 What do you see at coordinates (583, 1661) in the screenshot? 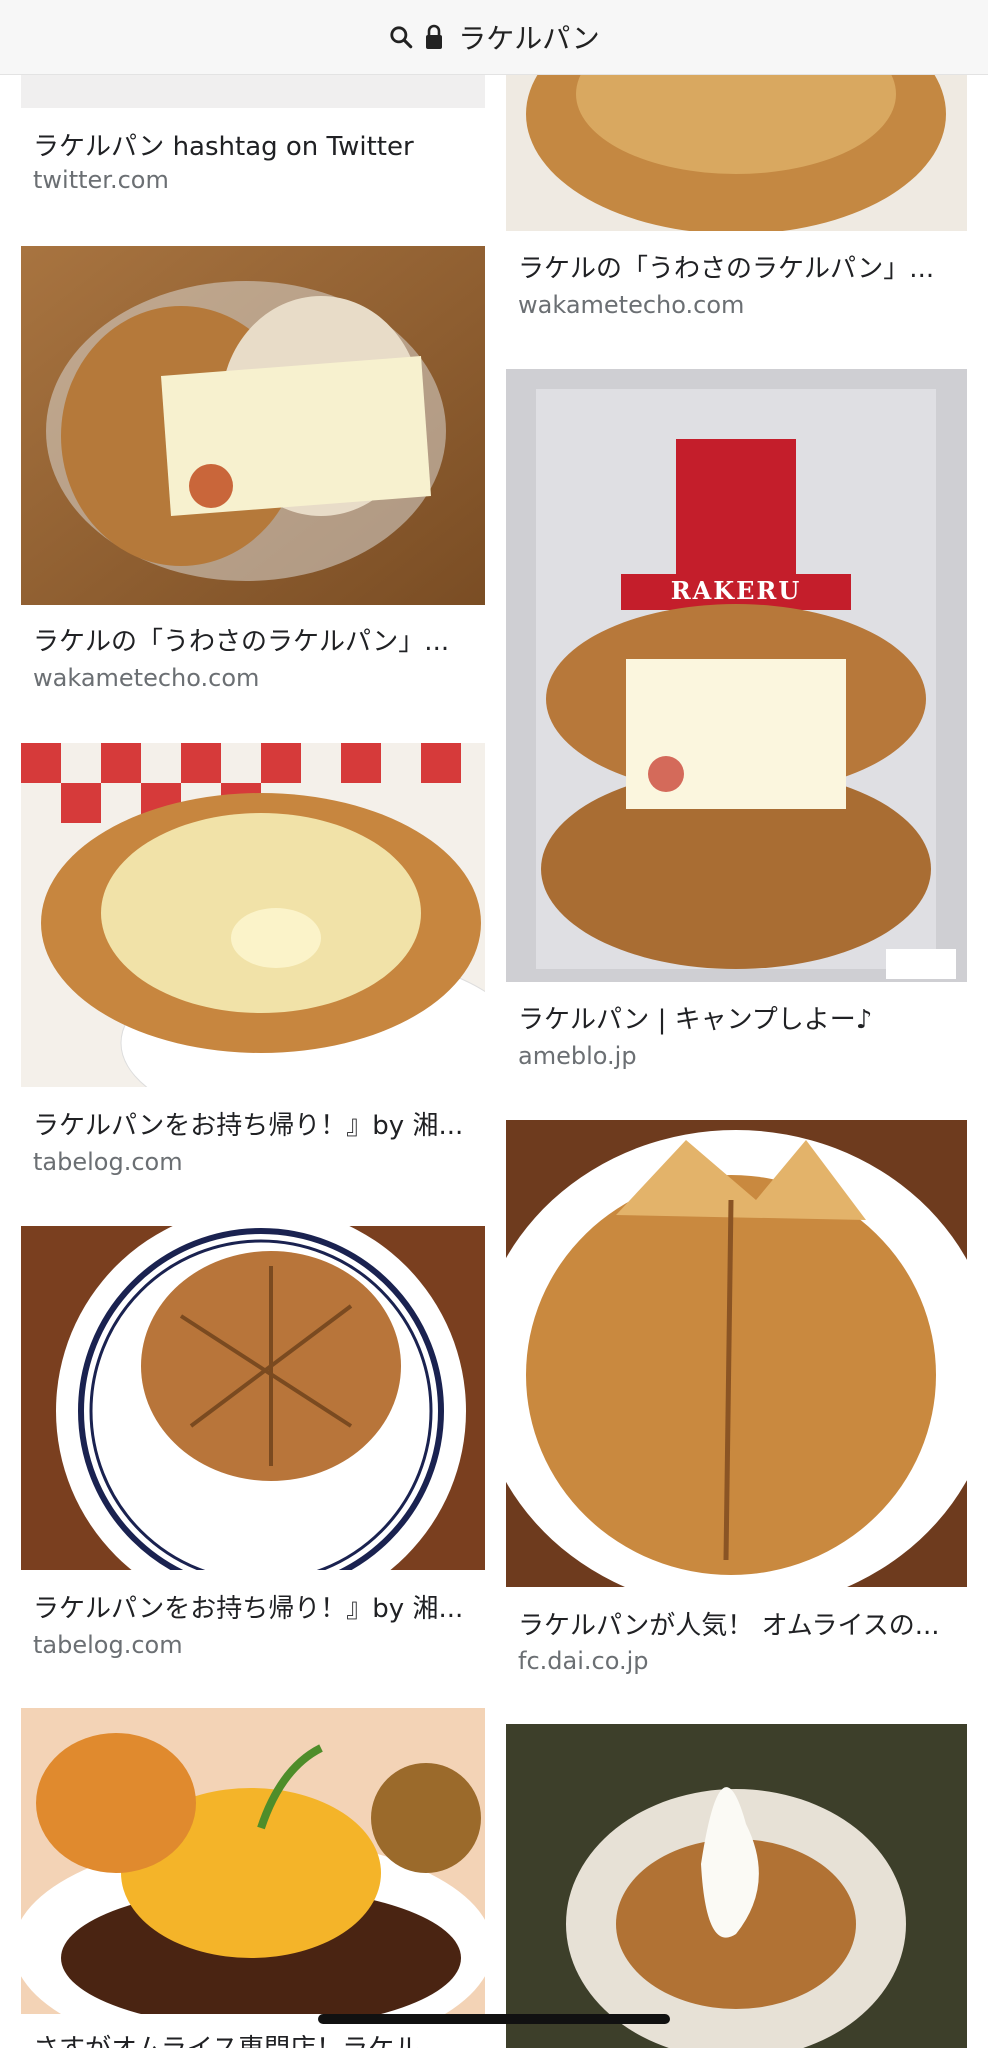
I see `result-site: fc.dai.co.jp` at bounding box center [583, 1661].